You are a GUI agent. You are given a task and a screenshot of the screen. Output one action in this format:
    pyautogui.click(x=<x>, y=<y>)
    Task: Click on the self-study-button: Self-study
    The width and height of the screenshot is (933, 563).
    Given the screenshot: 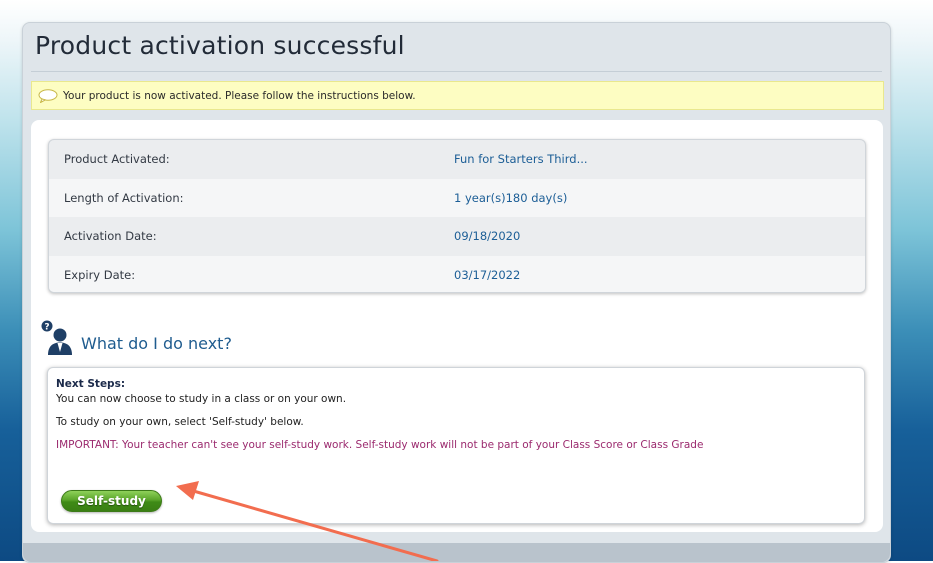 What is the action you would take?
    pyautogui.click(x=111, y=501)
    